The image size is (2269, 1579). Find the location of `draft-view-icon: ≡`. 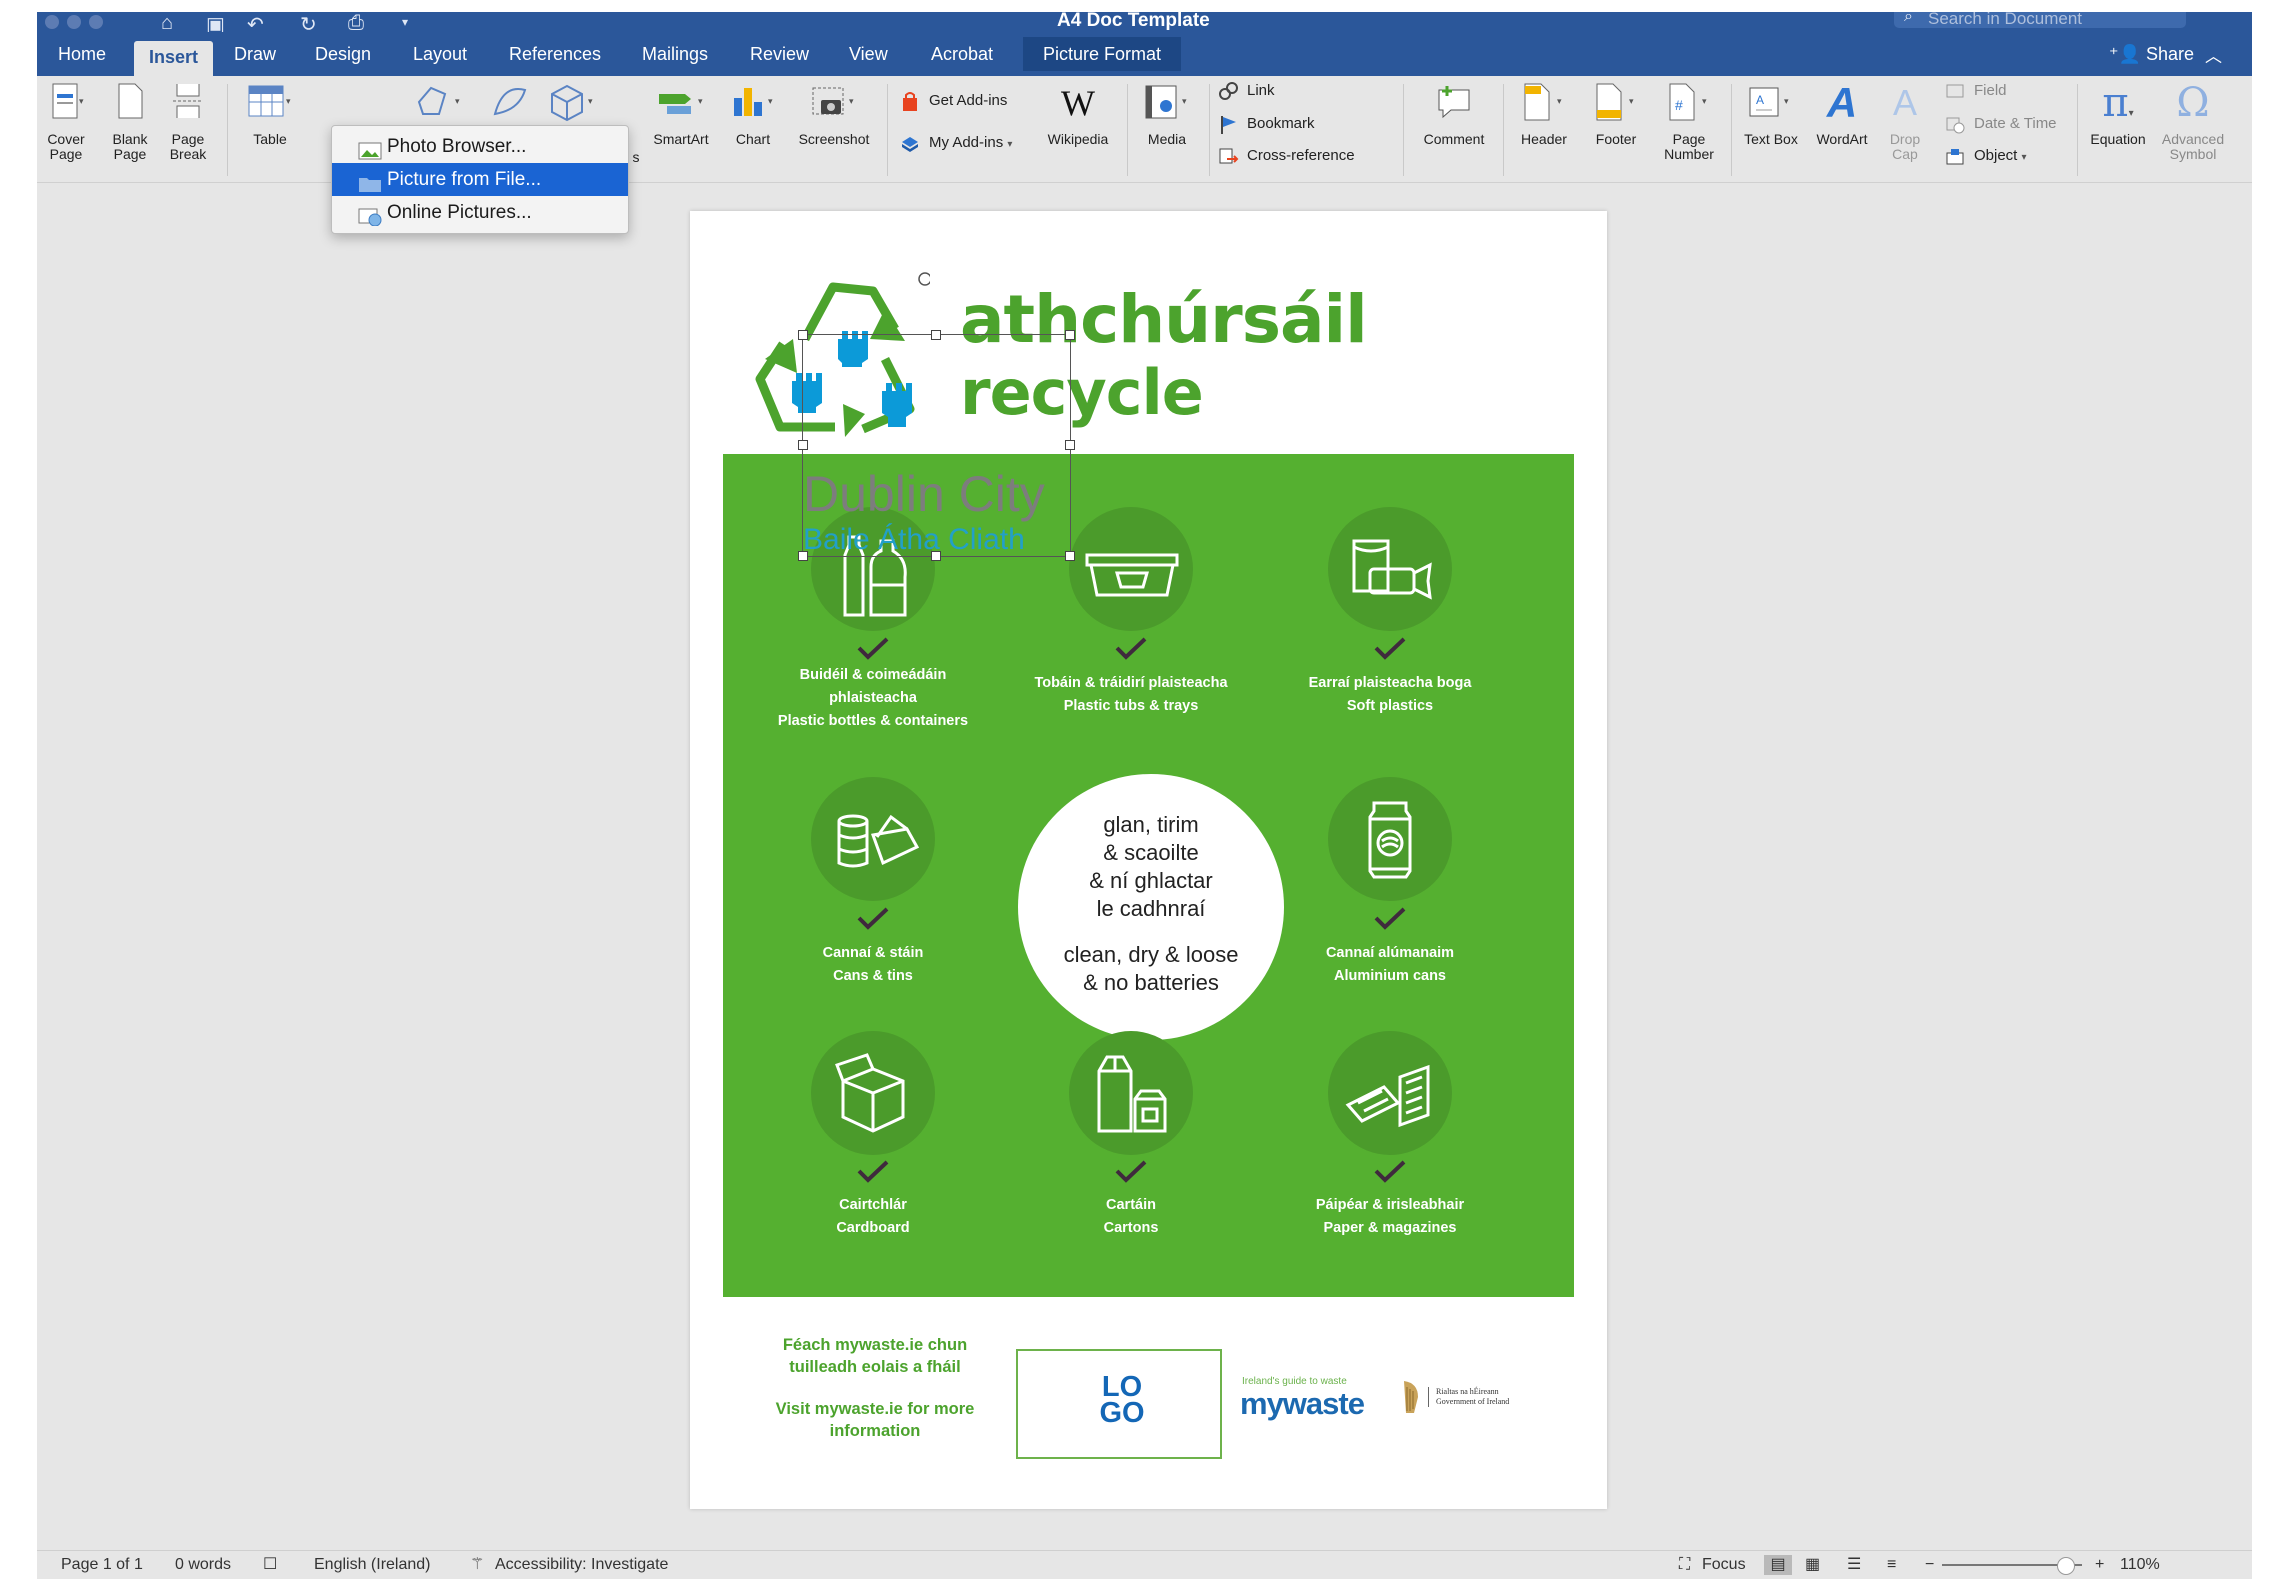

draft-view-icon: ≡ is located at coordinates (1891, 1565).